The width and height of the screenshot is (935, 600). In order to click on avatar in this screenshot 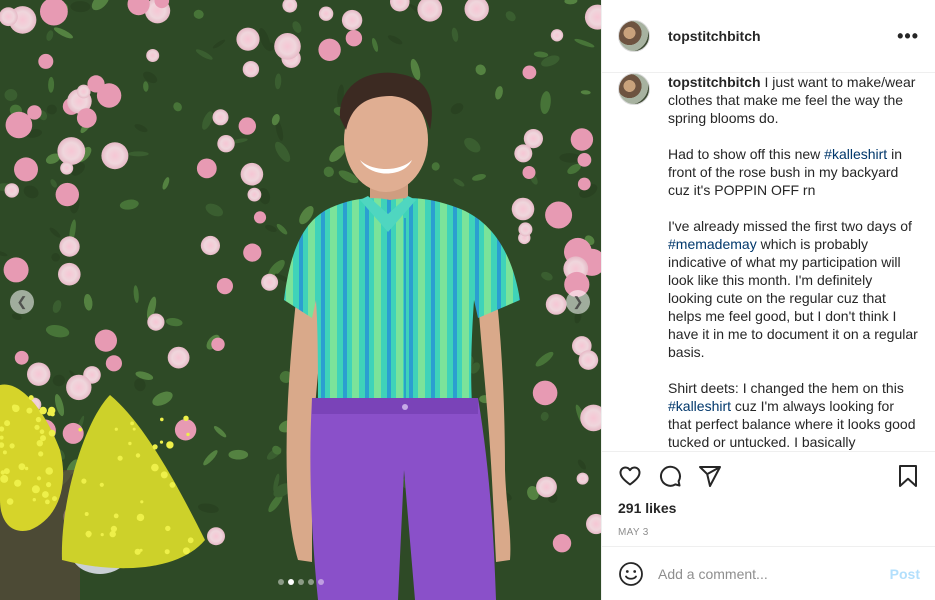, I will do `click(634, 36)`.